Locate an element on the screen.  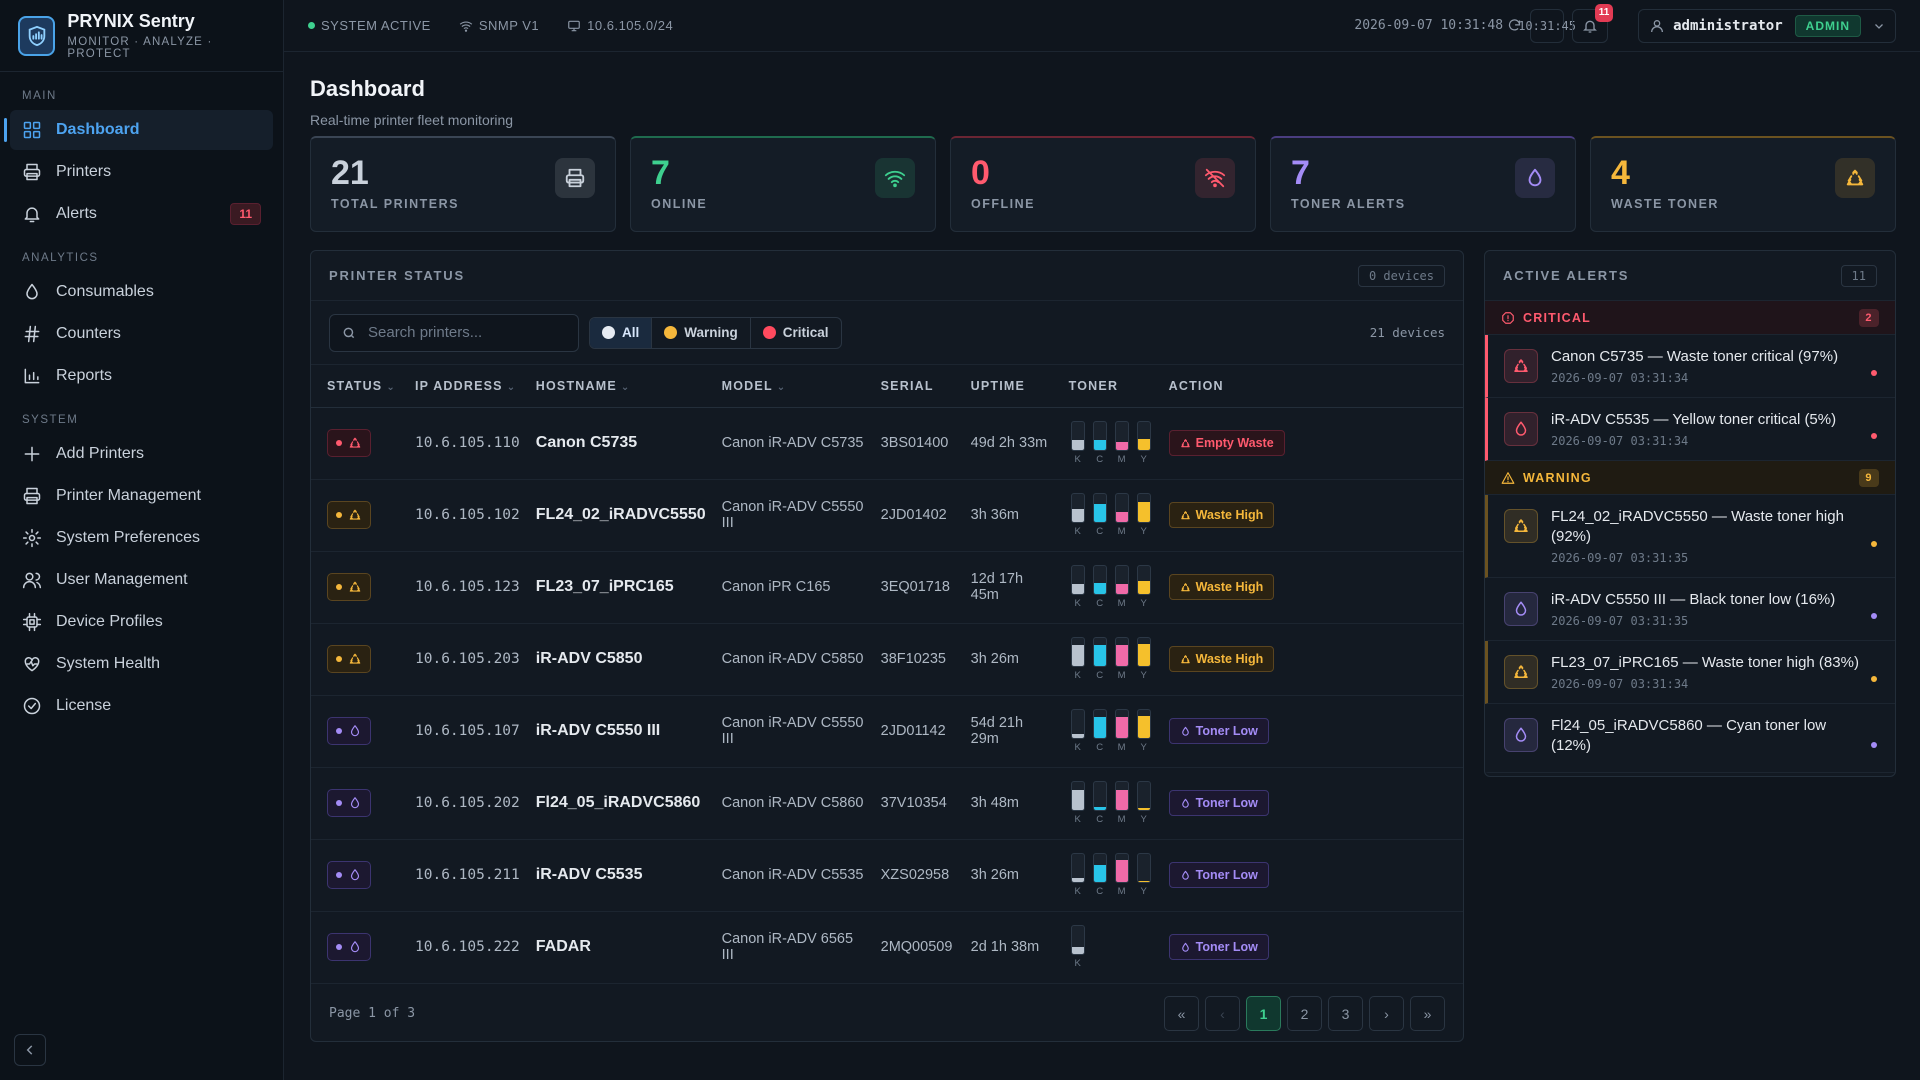
page-2-button: 2 is located at coordinates (1304, 1013).